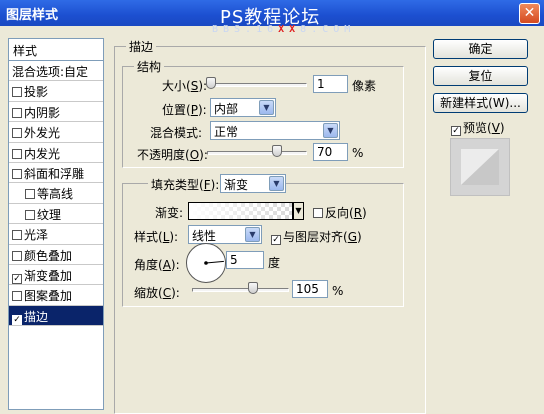  Describe the element at coordinates (529, 13) in the screenshot. I see `close-button: ✕` at that location.